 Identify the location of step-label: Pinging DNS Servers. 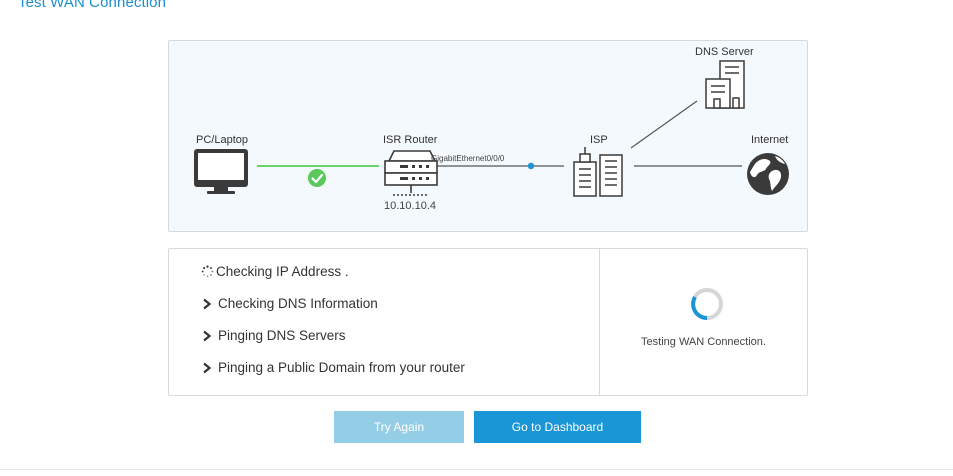
(282, 335).